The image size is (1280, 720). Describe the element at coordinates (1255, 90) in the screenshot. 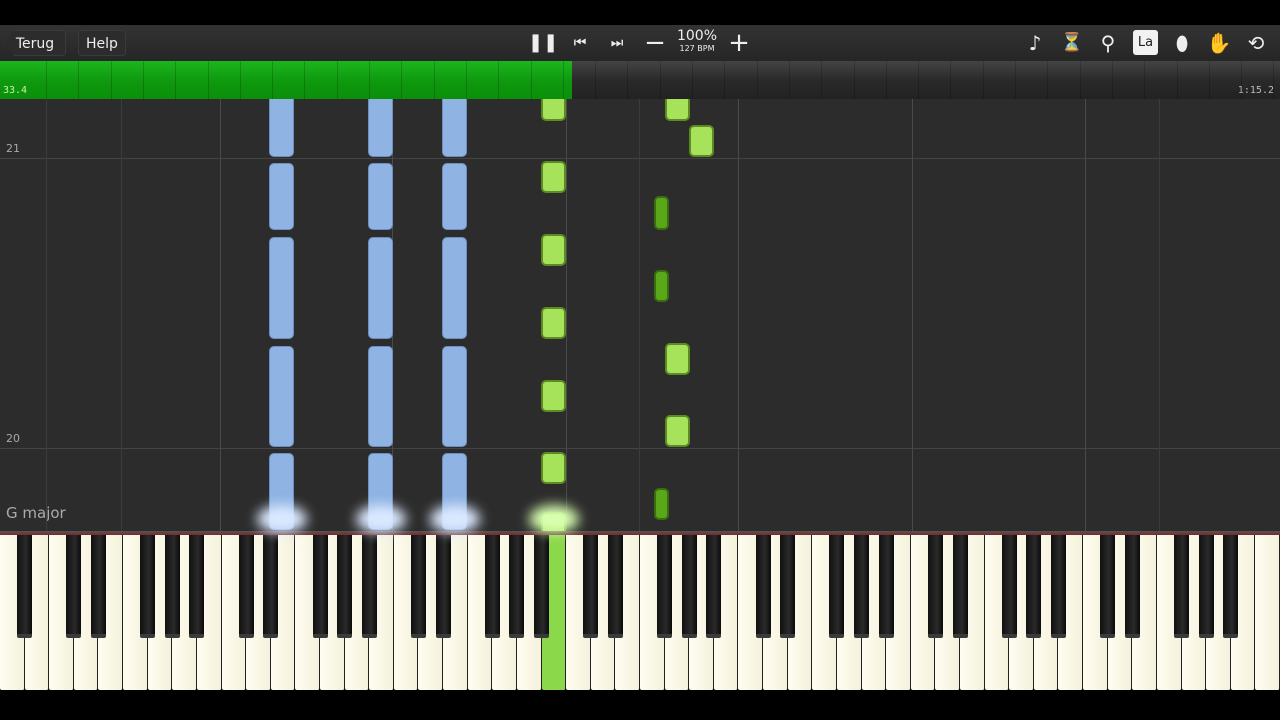

I see `total-time: 1:15.2` at that location.